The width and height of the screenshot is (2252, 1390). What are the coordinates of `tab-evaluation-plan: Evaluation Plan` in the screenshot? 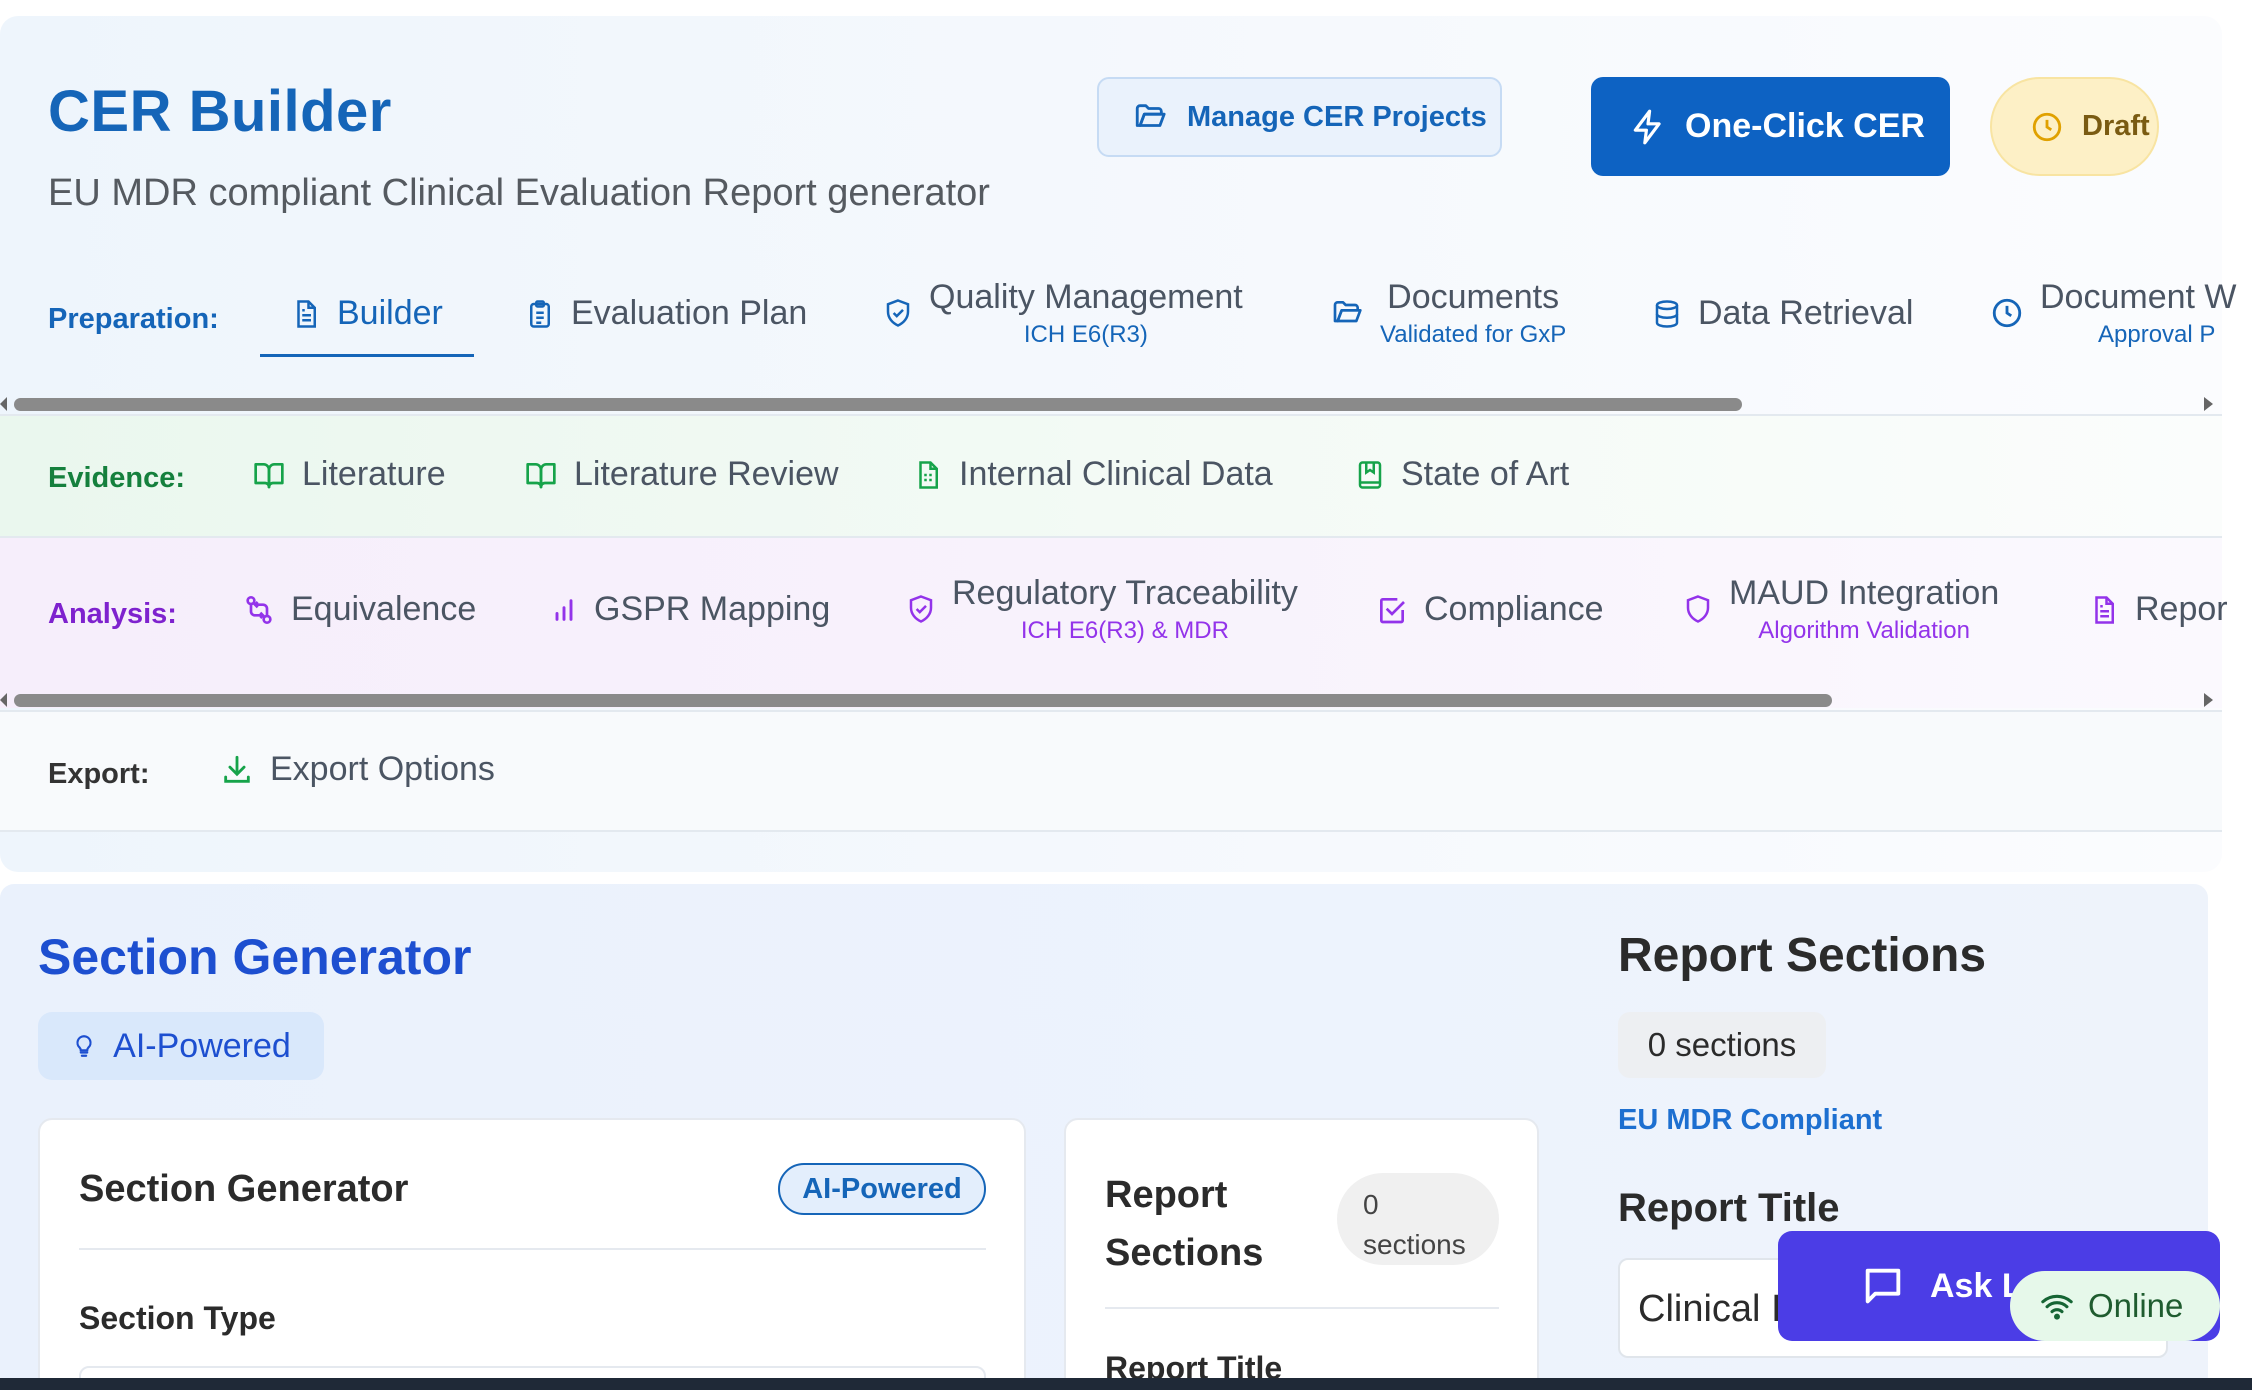 It's located at (666, 313).